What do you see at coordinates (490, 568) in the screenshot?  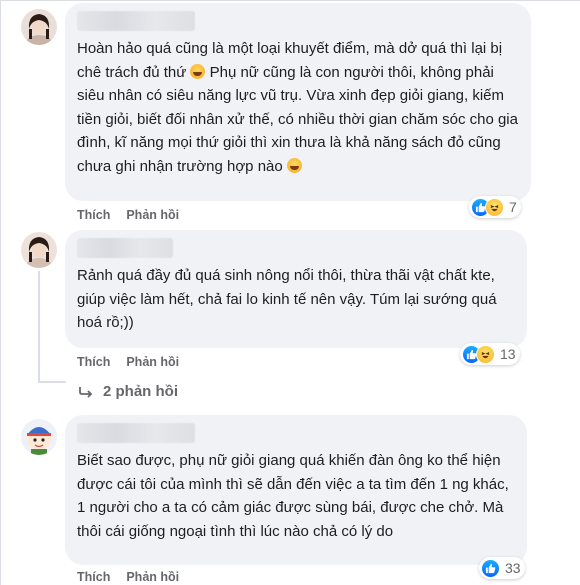 I see `like-icon` at bounding box center [490, 568].